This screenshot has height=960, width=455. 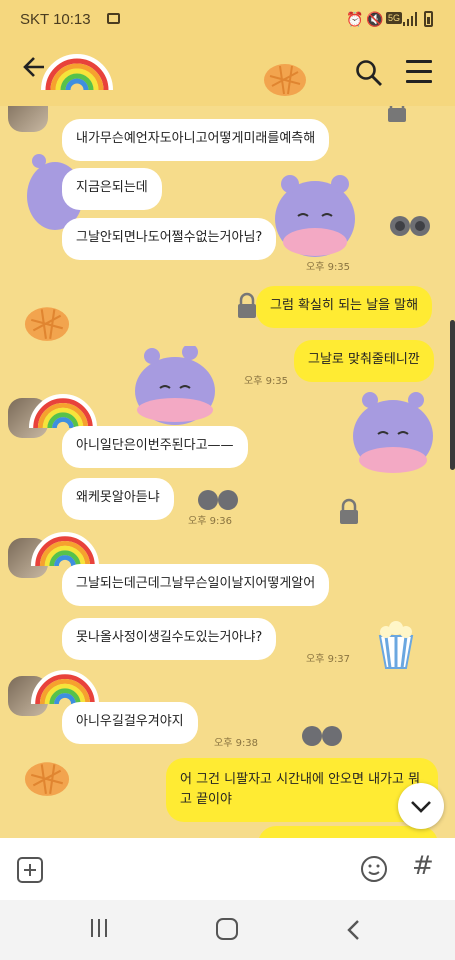 I want to click on popcorn-icon, so click(x=396, y=645).